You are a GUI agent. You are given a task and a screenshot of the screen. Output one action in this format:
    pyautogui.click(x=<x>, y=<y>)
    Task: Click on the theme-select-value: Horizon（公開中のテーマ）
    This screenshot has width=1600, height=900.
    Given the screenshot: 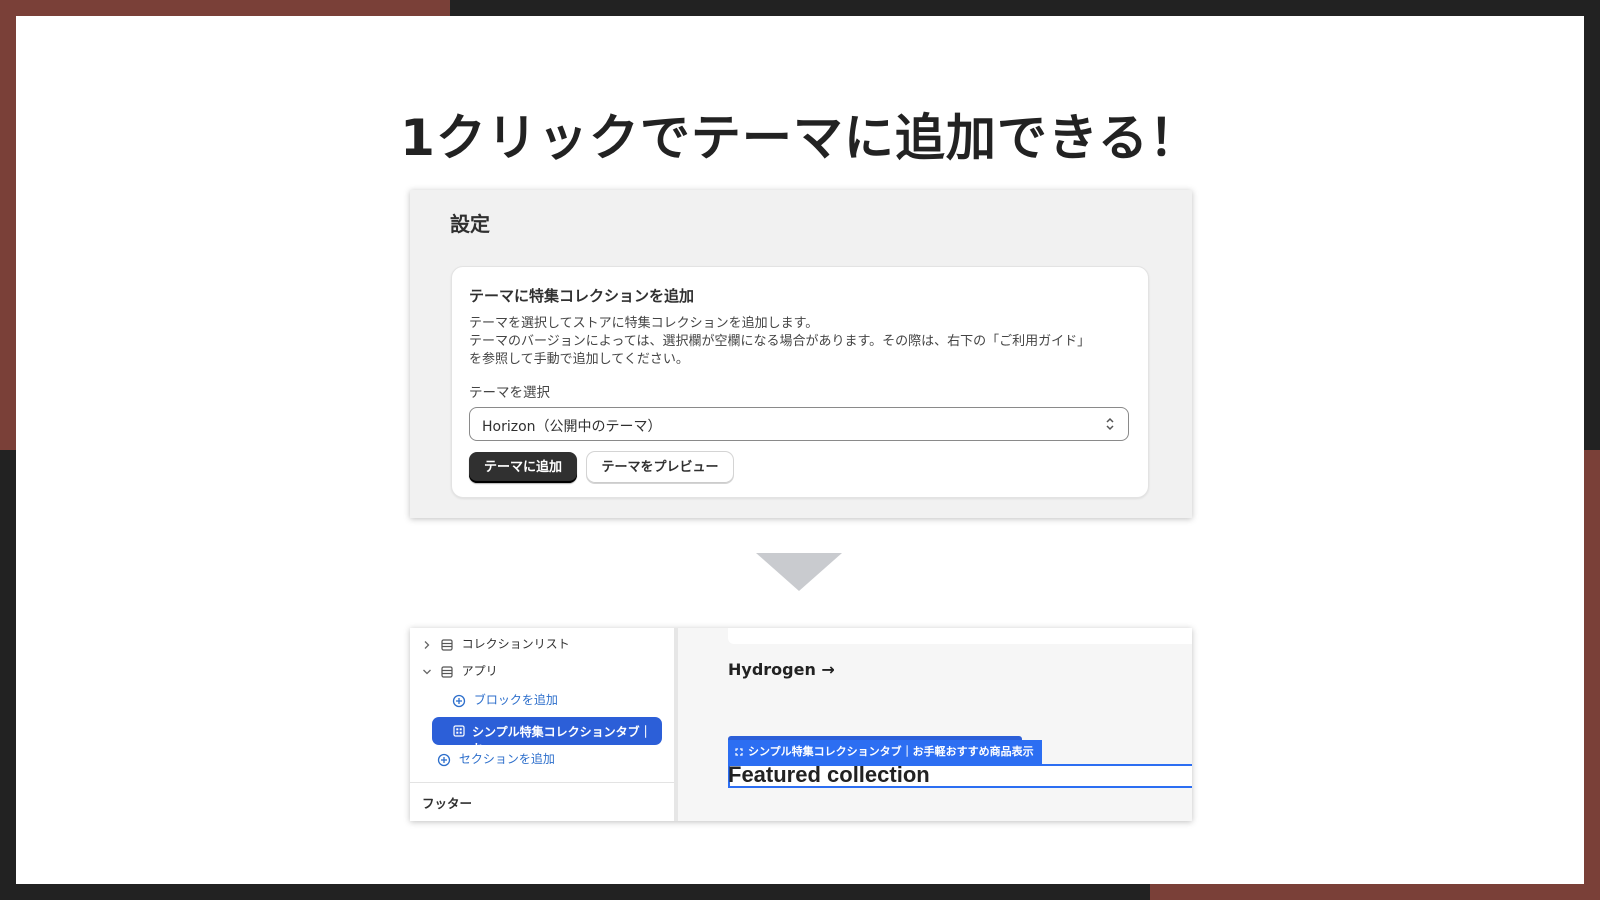 What is the action you would take?
    pyautogui.click(x=572, y=427)
    